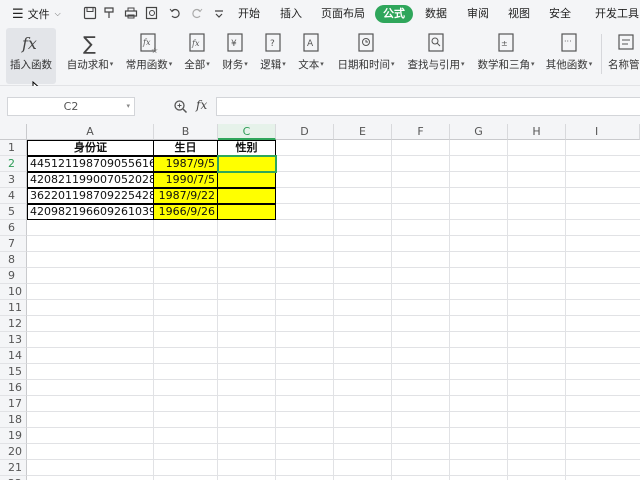 This screenshot has width=640, height=480. I want to click on cell-a2: 445121198709055616, so click(90, 164).